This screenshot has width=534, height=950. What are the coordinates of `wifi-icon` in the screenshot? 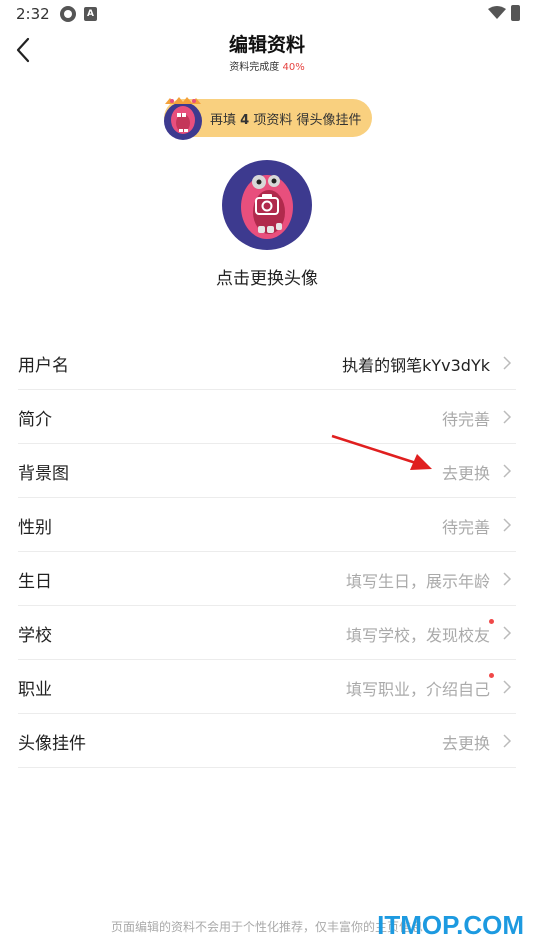 It's located at (497, 12).